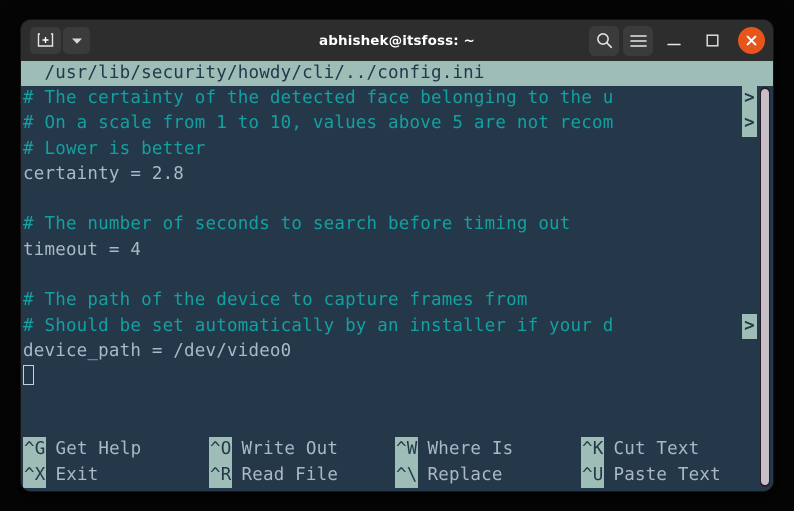 The image size is (794, 511). I want to click on editor-line-cursor, so click(398, 376).